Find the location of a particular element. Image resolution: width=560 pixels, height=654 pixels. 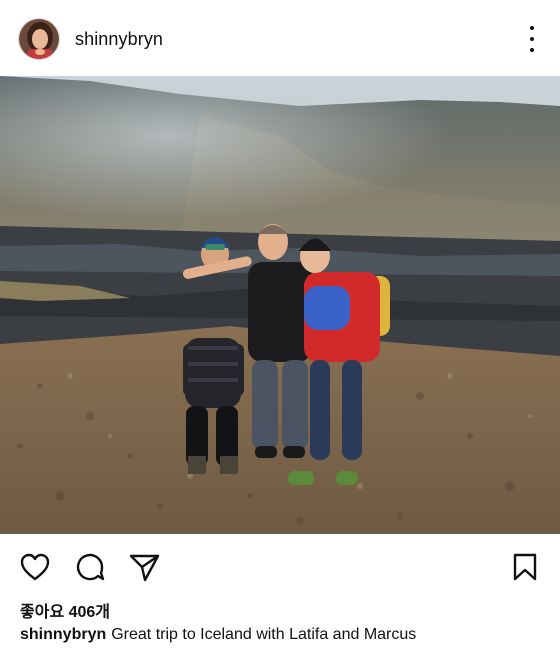

more-vertical-icon is located at coordinates (532, 39).